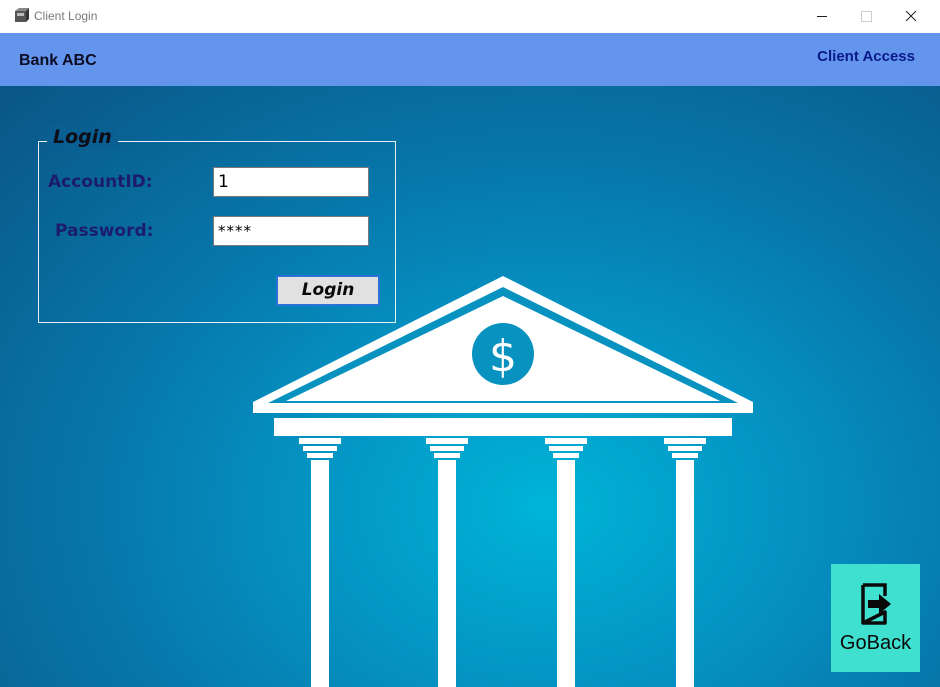 Image resolution: width=940 pixels, height=687 pixels. Describe the element at coordinates (100, 182) in the screenshot. I see `account-id-label: AccountID:` at that location.